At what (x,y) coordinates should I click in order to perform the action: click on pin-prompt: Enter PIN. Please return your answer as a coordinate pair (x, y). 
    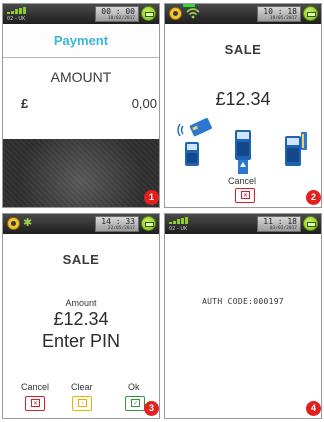
    Looking at the image, I should click on (81, 341).